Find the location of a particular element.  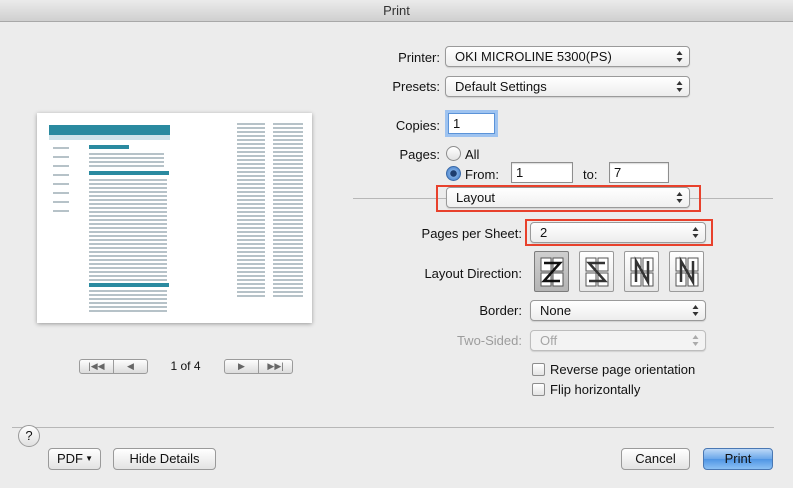

window-title: Print is located at coordinates (396, 11).